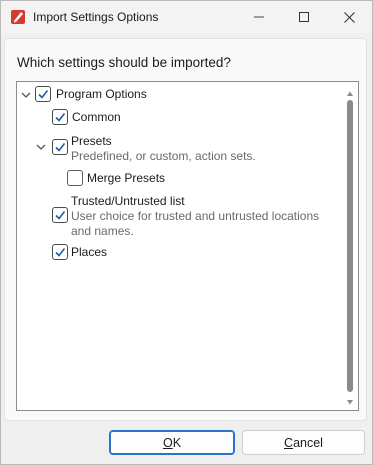 The height and width of the screenshot is (465, 373). I want to click on close-icon, so click(349, 17).